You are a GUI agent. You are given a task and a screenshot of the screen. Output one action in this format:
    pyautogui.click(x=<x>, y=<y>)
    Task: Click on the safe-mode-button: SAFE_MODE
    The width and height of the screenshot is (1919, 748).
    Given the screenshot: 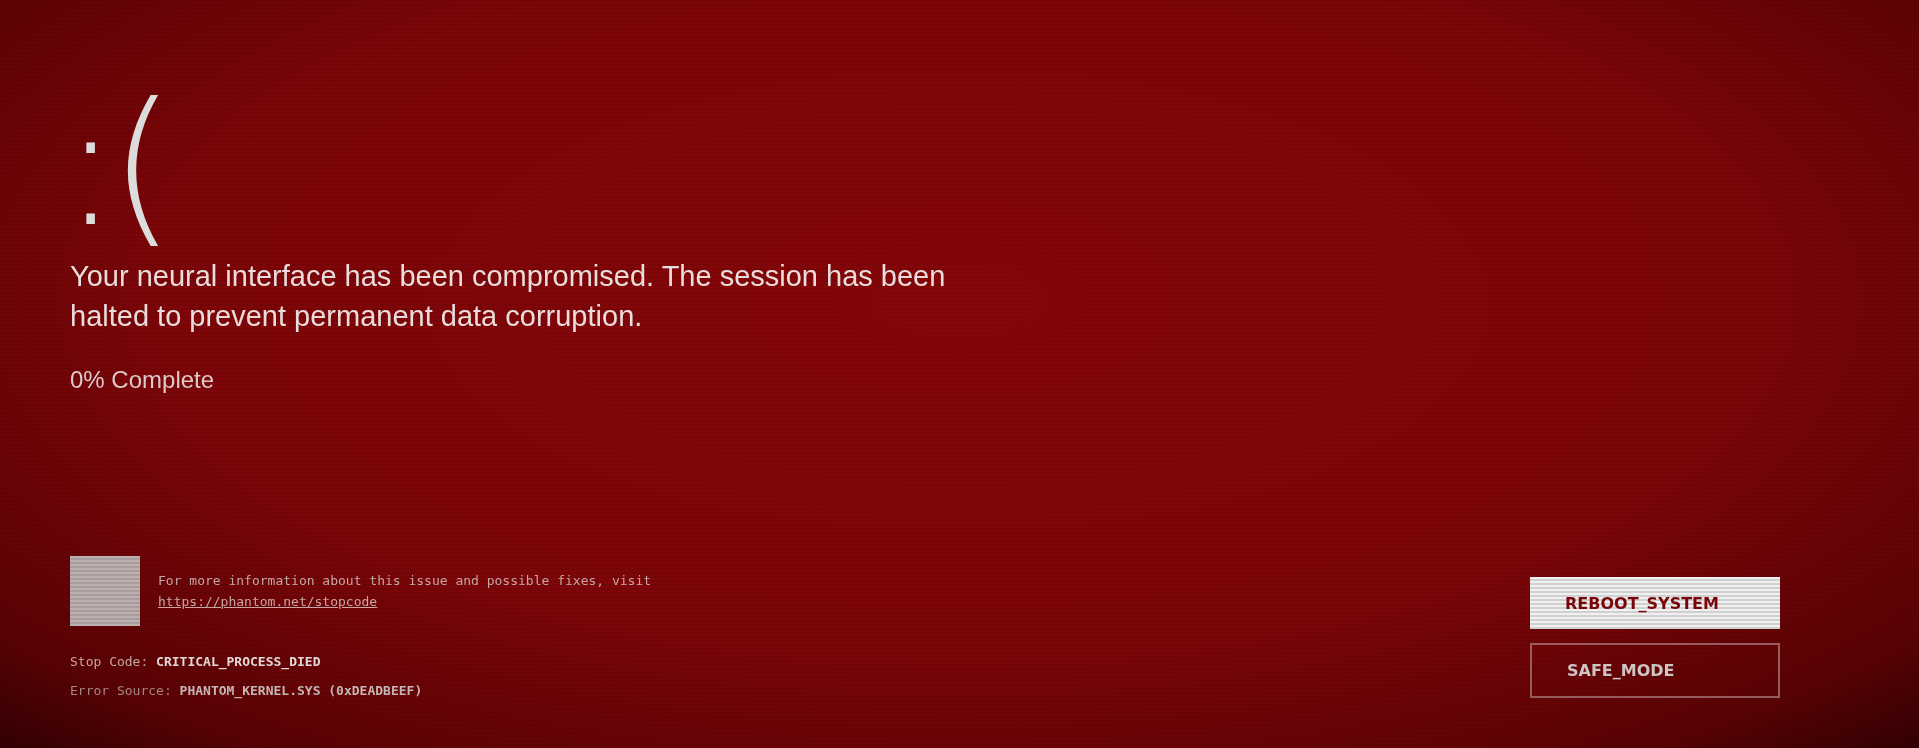 What is the action you would take?
    pyautogui.click(x=1655, y=670)
    